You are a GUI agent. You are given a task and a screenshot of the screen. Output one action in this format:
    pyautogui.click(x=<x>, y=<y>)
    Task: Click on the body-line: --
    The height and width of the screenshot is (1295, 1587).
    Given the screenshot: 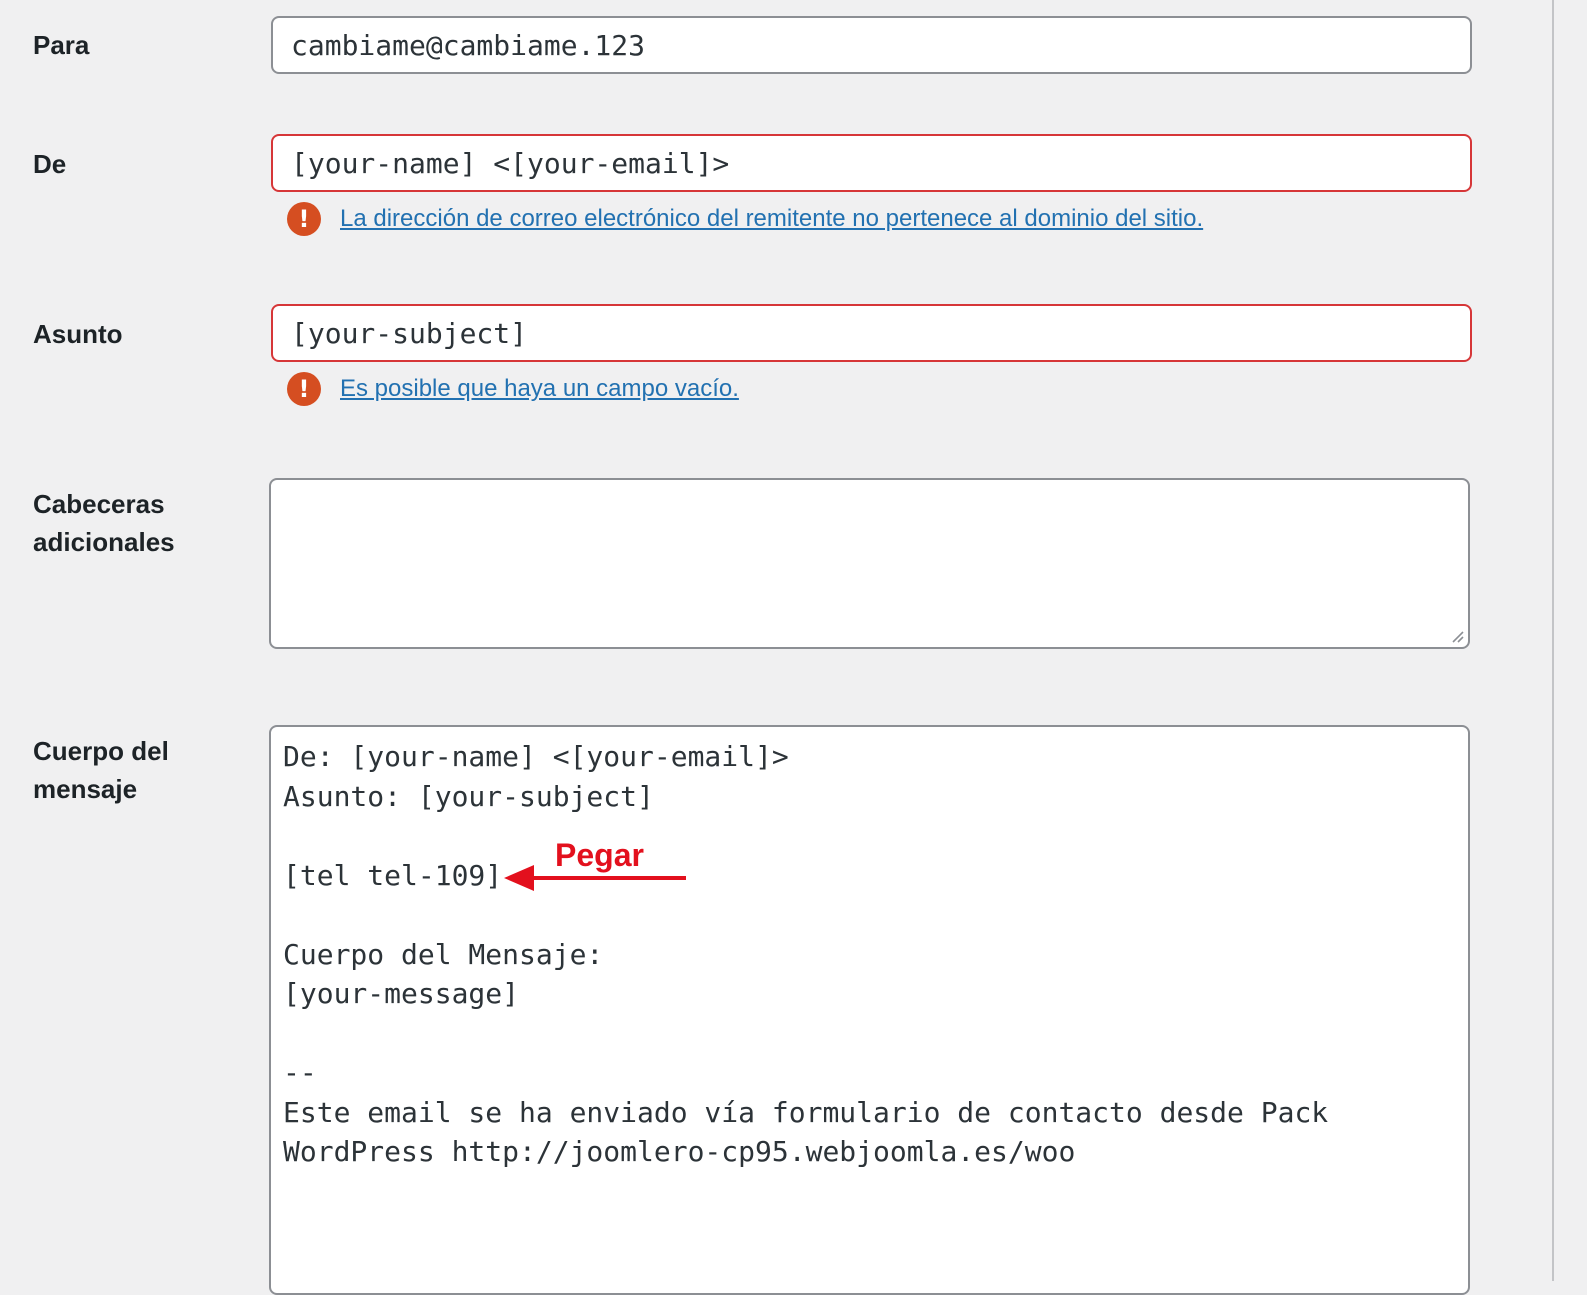 What is the action you would take?
    pyautogui.click(x=300, y=1072)
    